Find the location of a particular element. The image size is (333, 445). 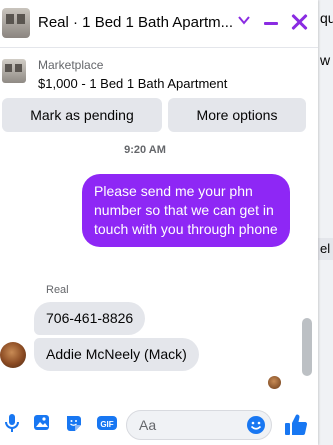

photo-icon is located at coordinates (42, 423).